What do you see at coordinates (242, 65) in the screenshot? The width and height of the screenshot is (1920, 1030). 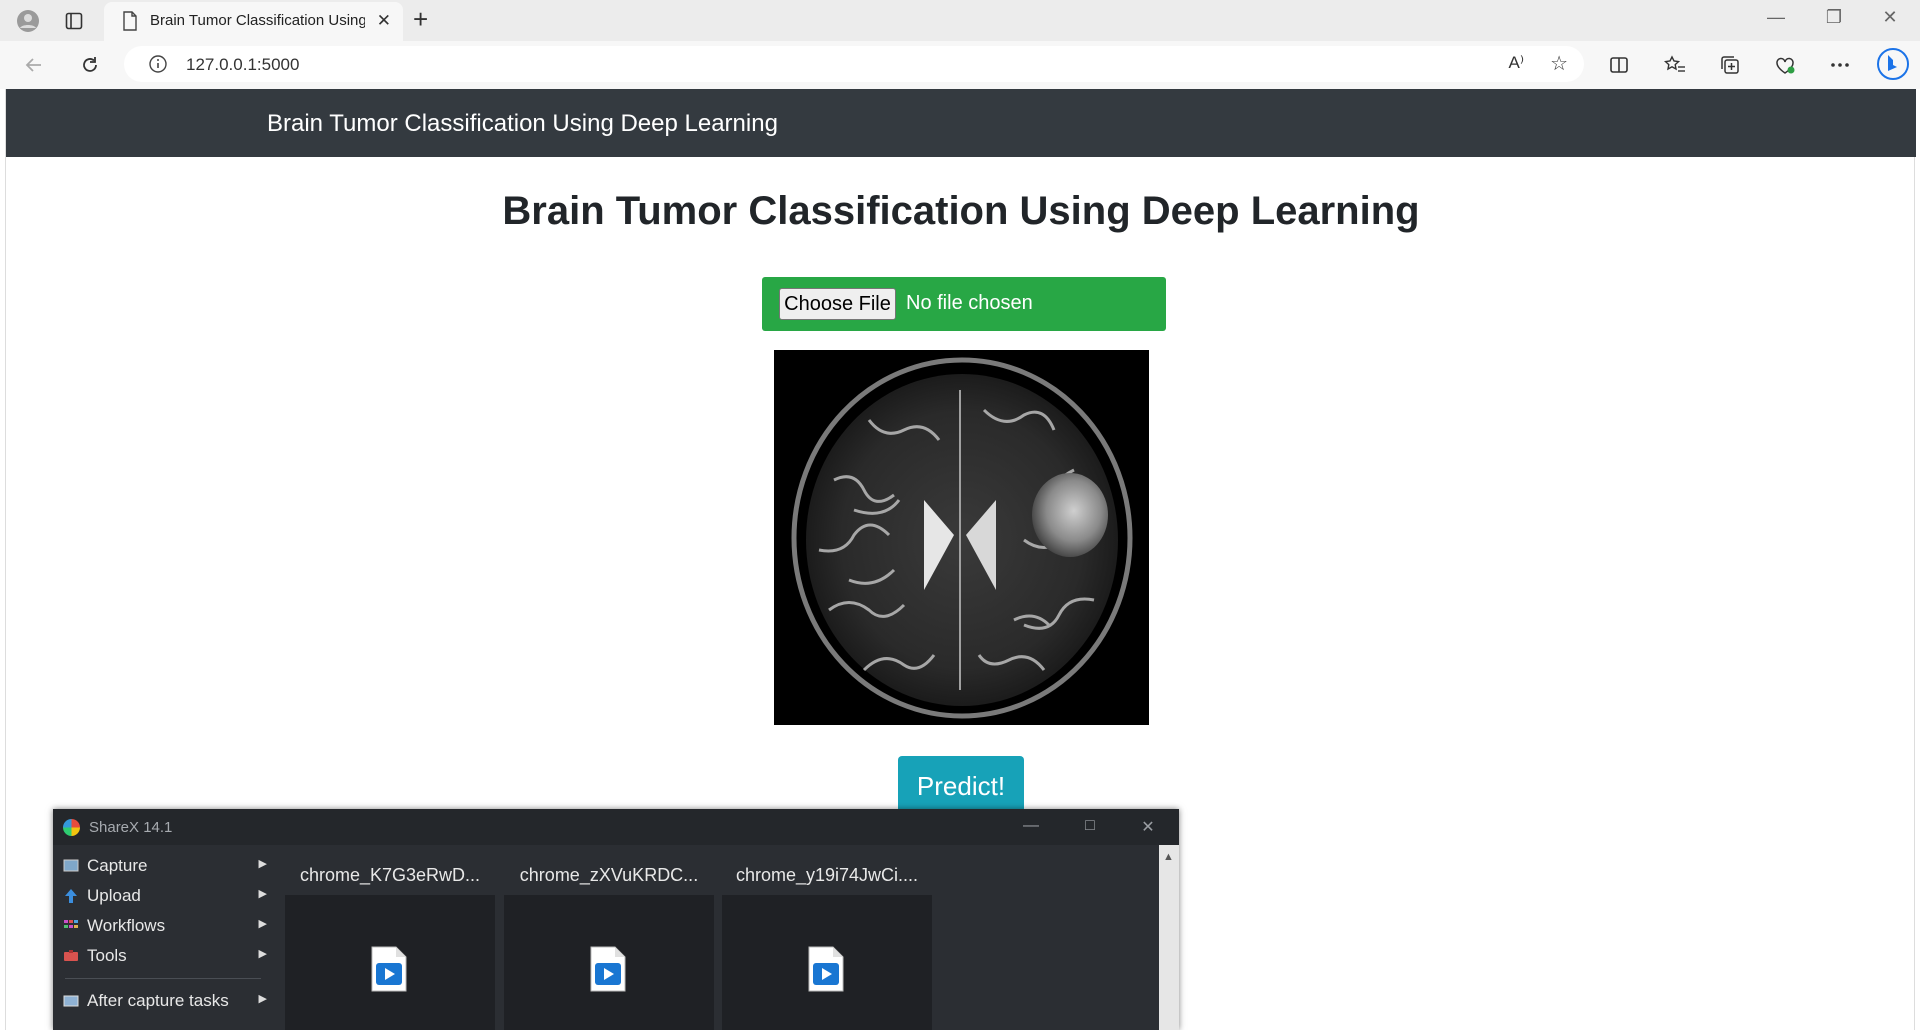 I see `url-text: 127.0.0.1:5000` at bounding box center [242, 65].